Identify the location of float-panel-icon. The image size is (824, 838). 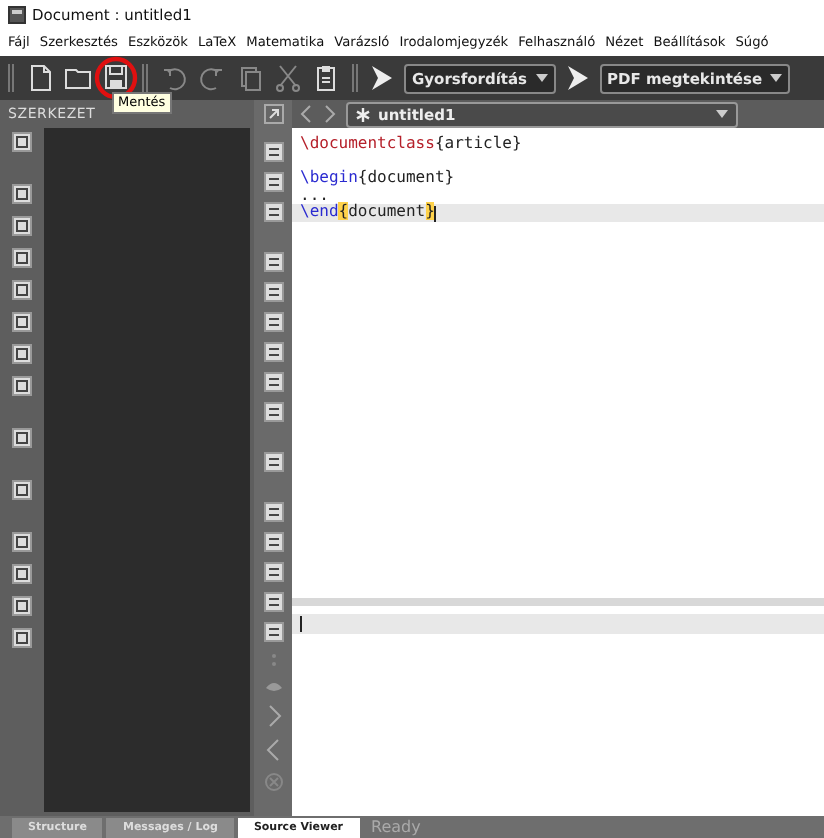
(273, 114).